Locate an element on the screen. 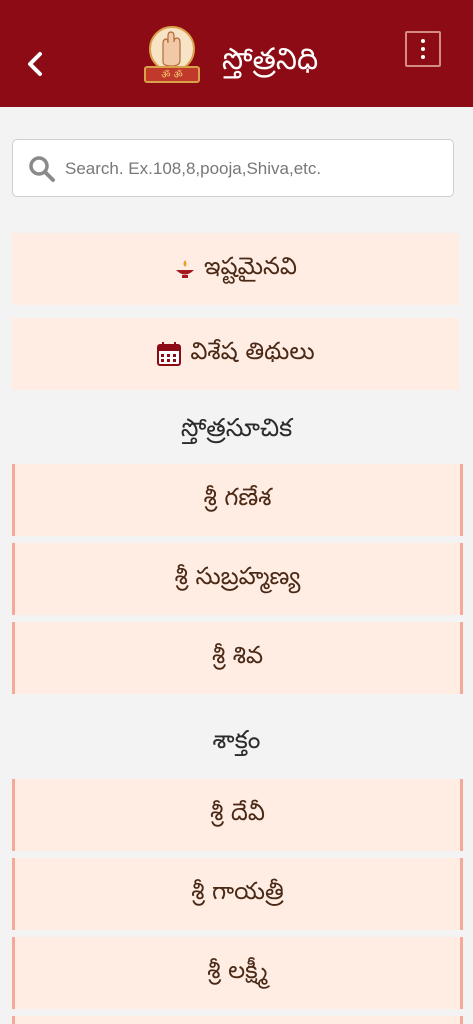  overflow-menu-button is located at coordinates (423, 49).